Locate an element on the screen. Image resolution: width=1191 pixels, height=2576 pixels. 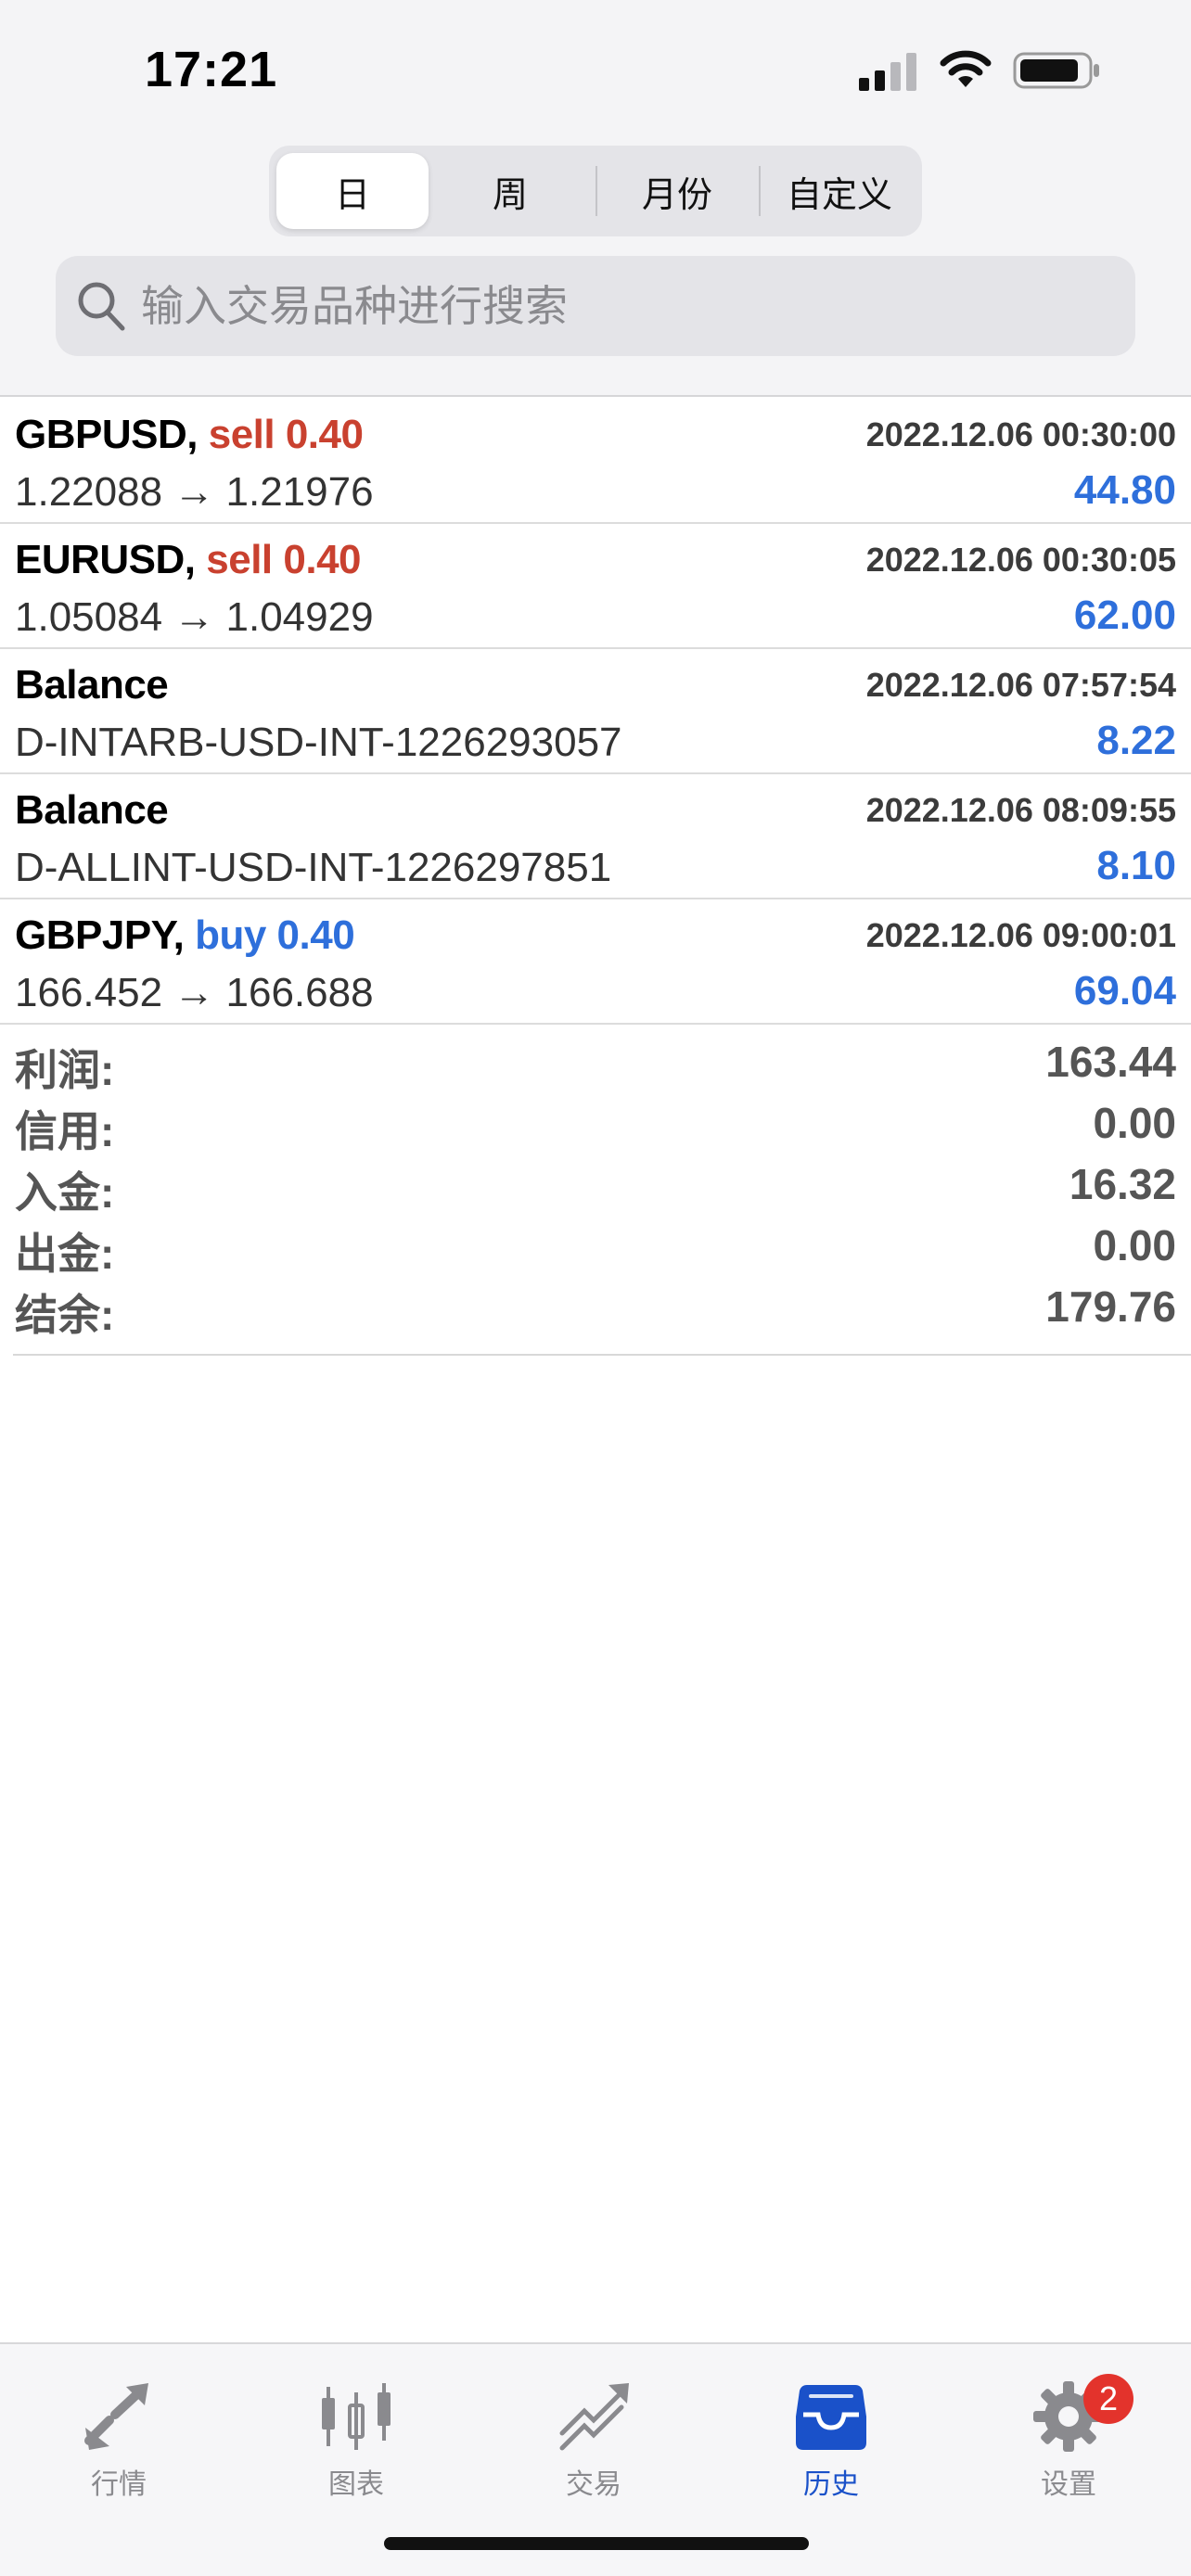
tab-charts: 图表 is located at coordinates (356, 2431).